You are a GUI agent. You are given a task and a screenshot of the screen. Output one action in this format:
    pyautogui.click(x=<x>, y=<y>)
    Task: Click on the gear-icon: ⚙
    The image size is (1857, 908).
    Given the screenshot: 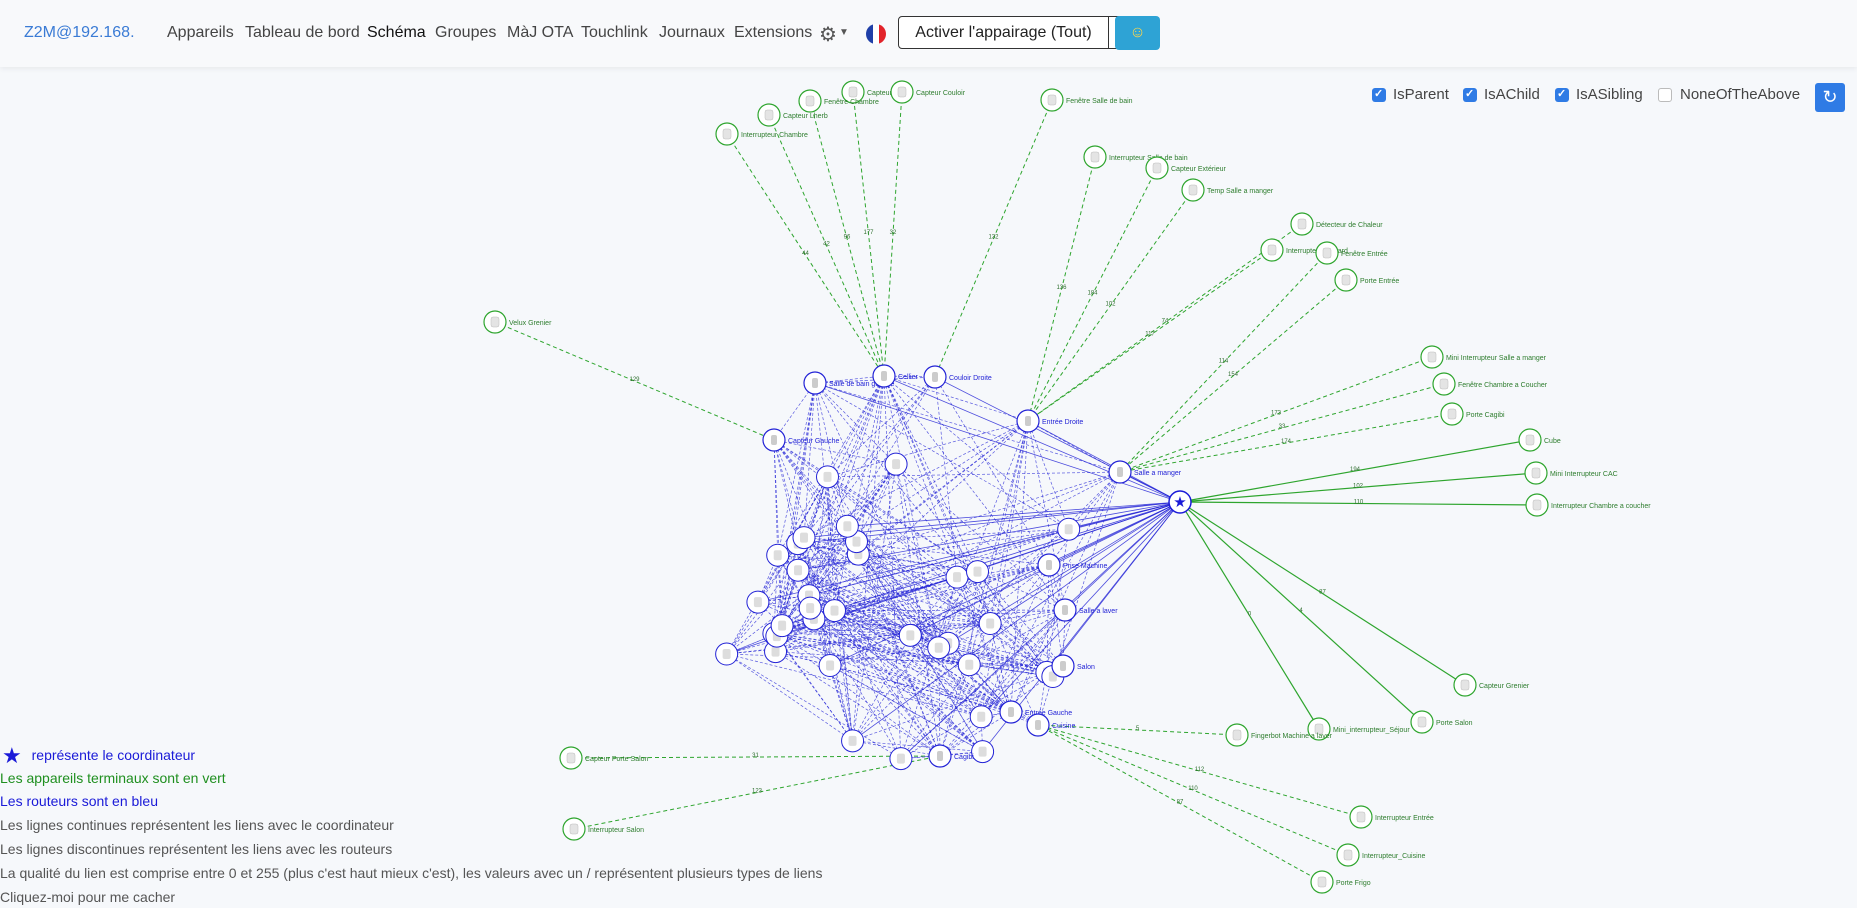 What is the action you would take?
    pyautogui.click(x=828, y=34)
    